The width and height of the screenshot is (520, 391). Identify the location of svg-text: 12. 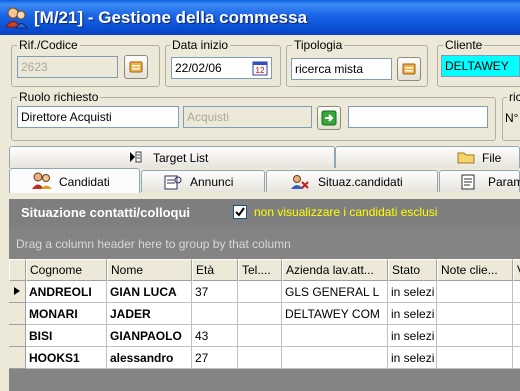
(260, 70).